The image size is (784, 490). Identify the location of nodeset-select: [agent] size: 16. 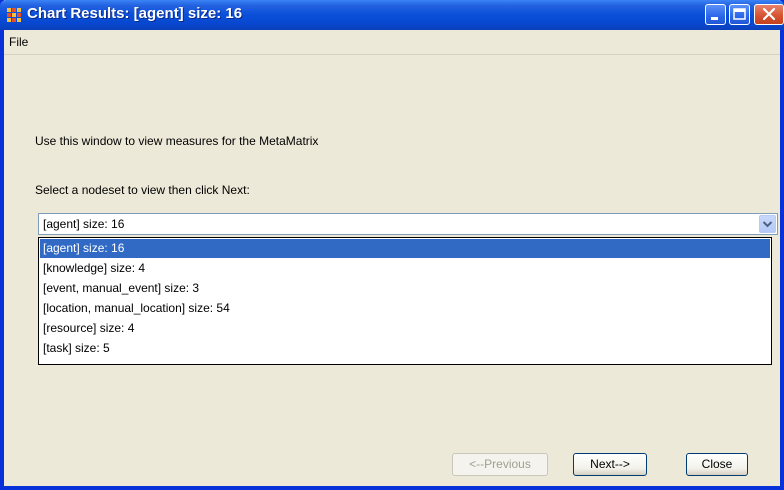
(408, 224).